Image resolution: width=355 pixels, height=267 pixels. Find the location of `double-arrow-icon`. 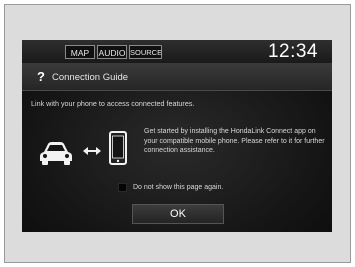

double-arrow-icon is located at coordinates (92, 151).